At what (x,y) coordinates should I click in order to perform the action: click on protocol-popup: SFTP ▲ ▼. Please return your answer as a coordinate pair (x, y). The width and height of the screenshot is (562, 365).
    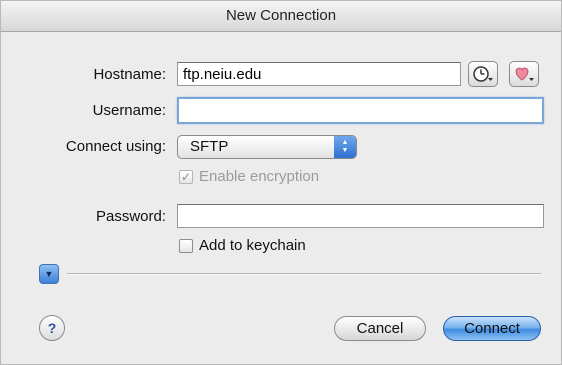
    Looking at the image, I should click on (267, 147).